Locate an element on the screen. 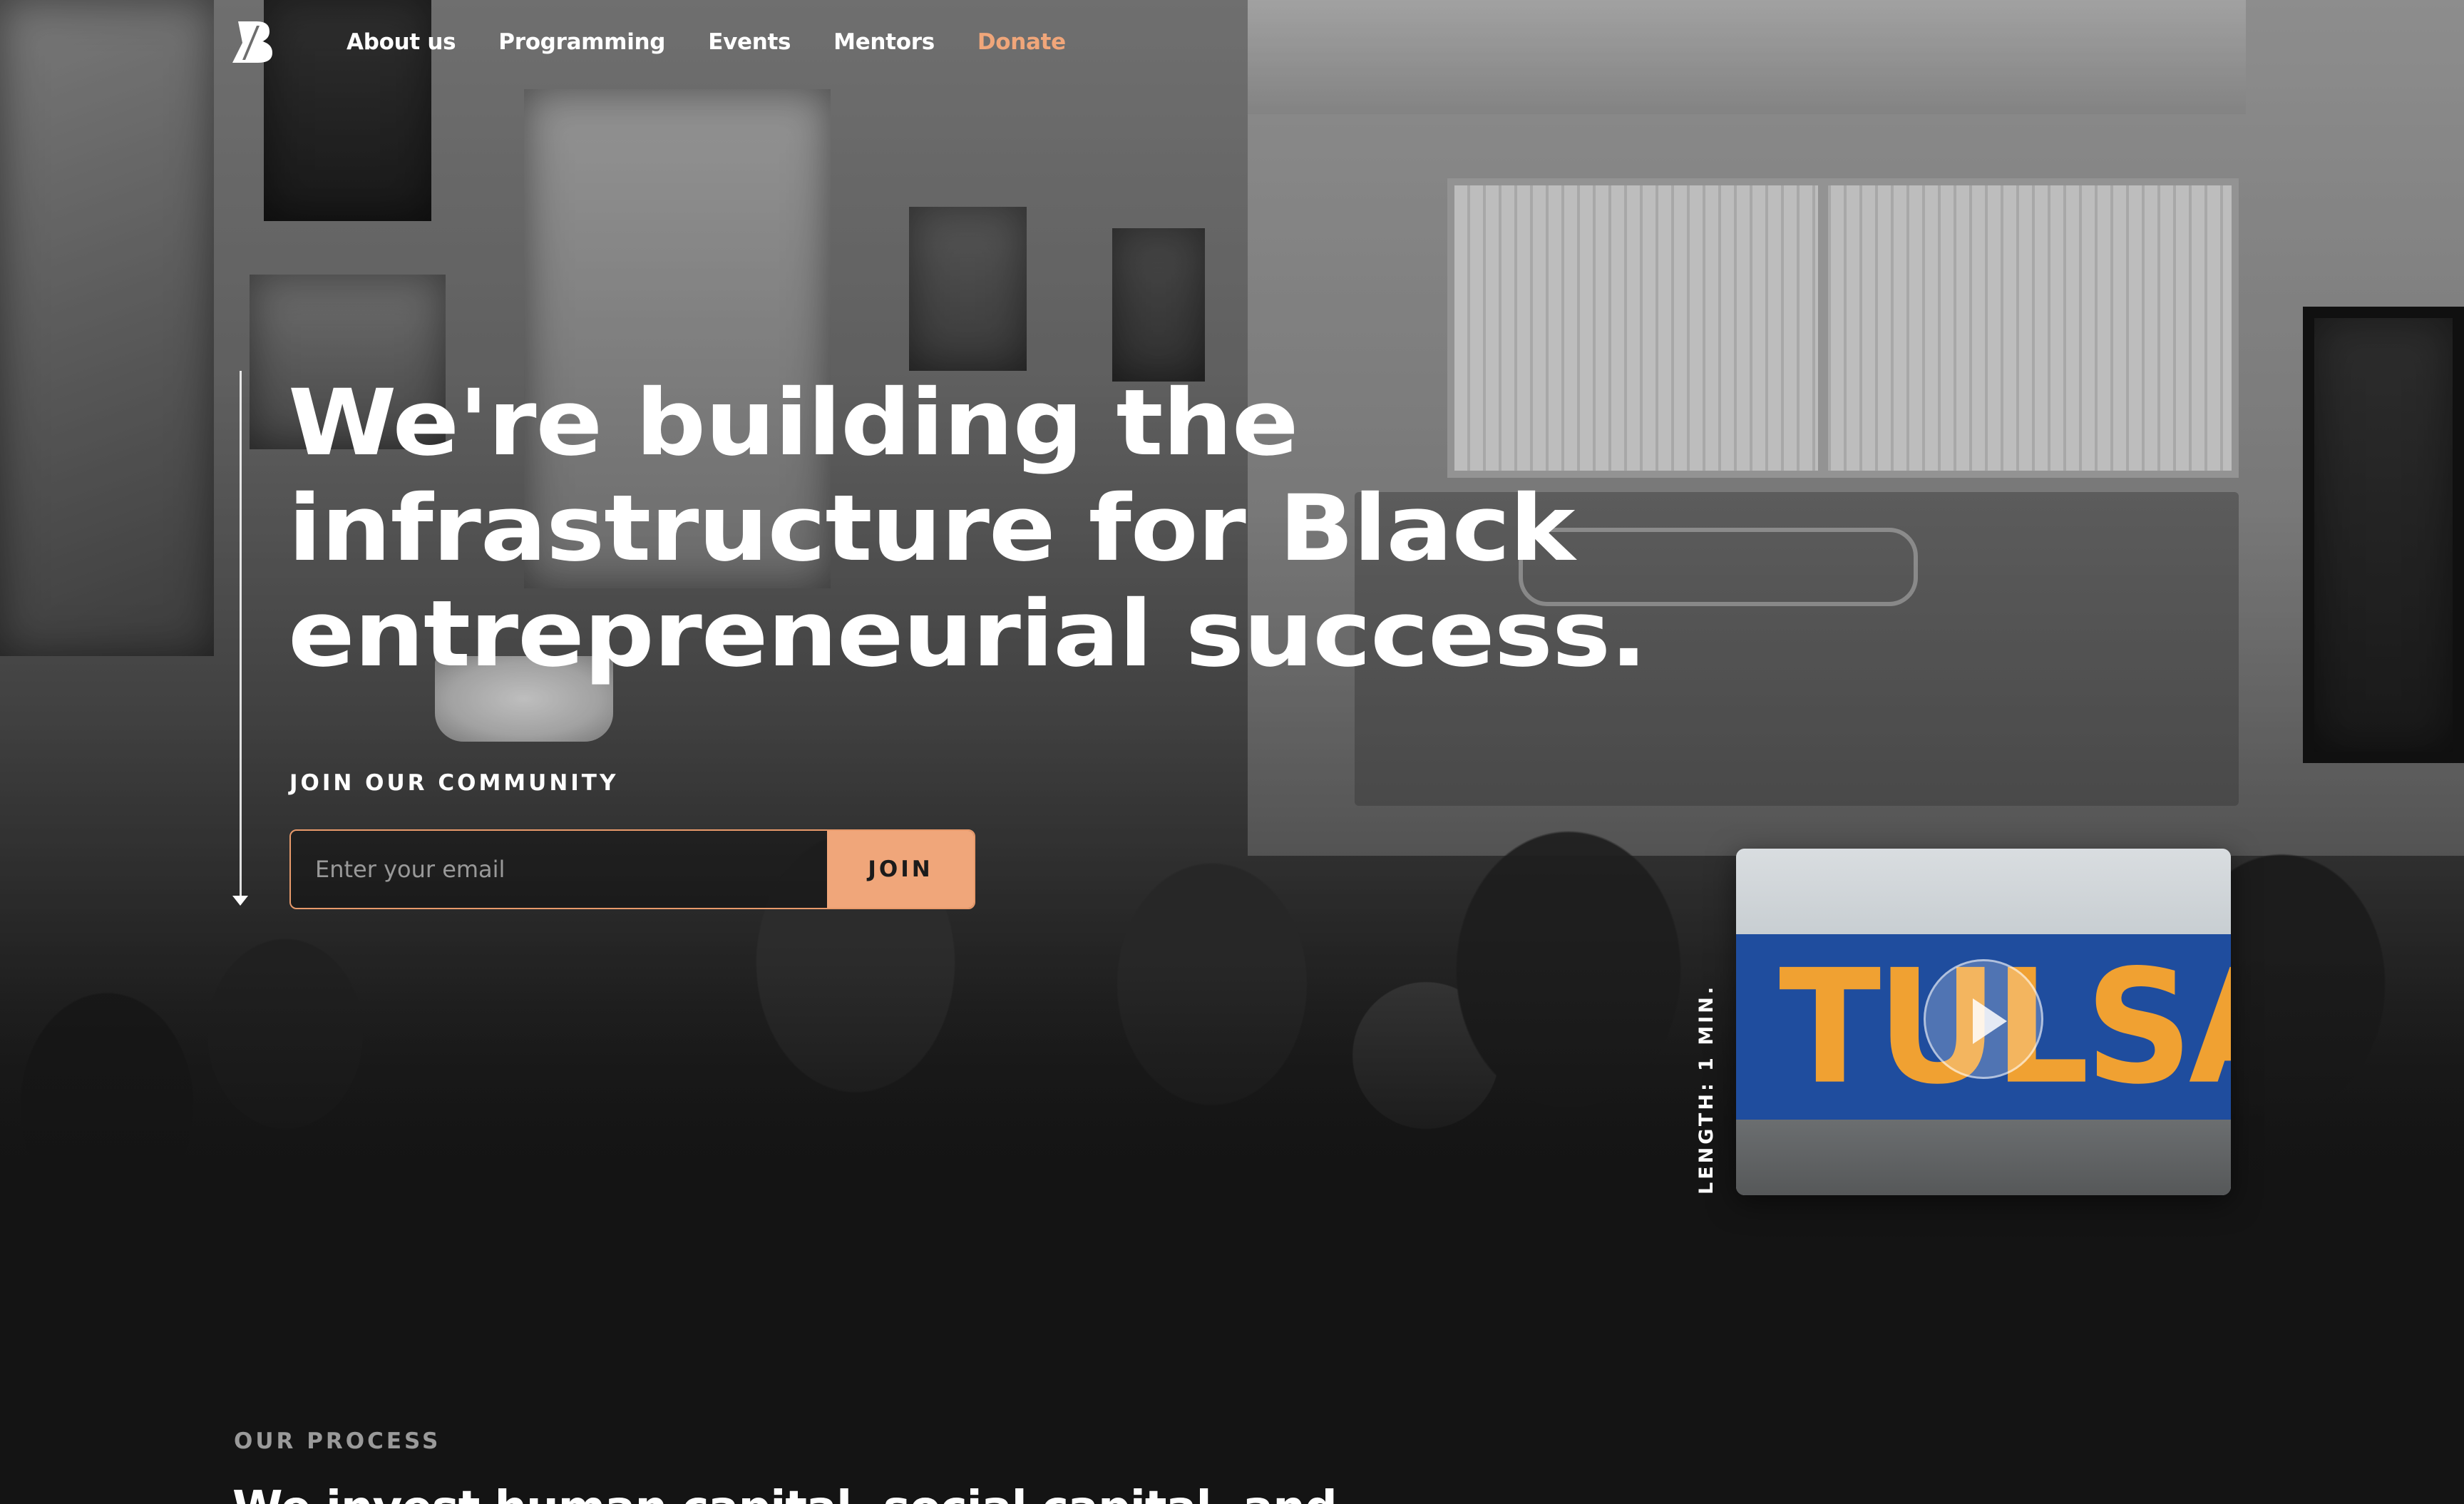 This screenshot has height=1504, width=2464. email-input is located at coordinates (559, 869).